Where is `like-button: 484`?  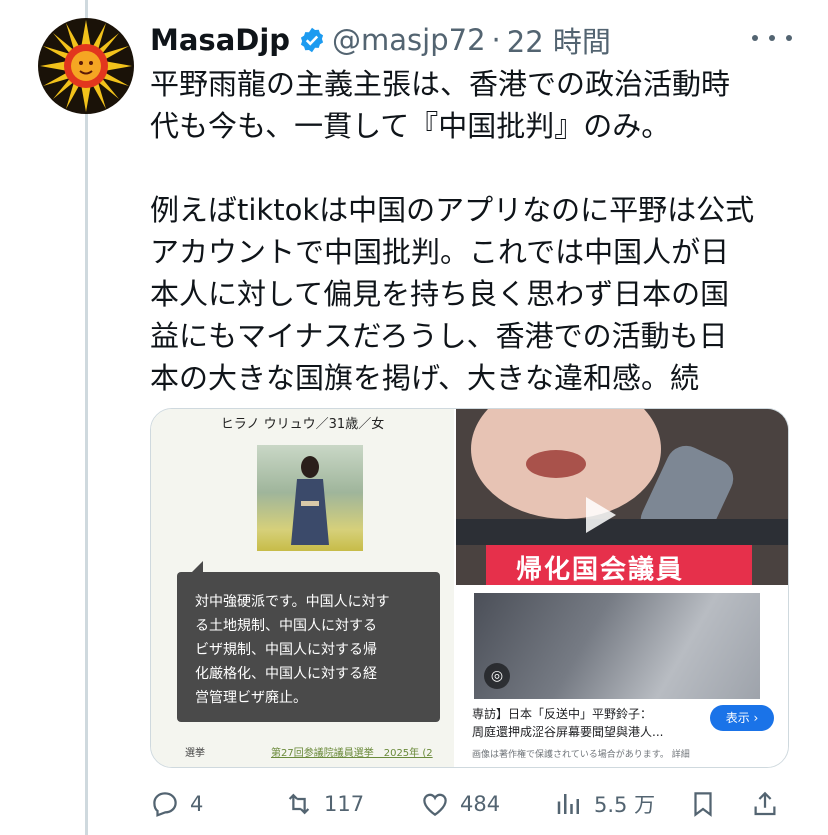
like-button: 484 is located at coordinates (460, 804).